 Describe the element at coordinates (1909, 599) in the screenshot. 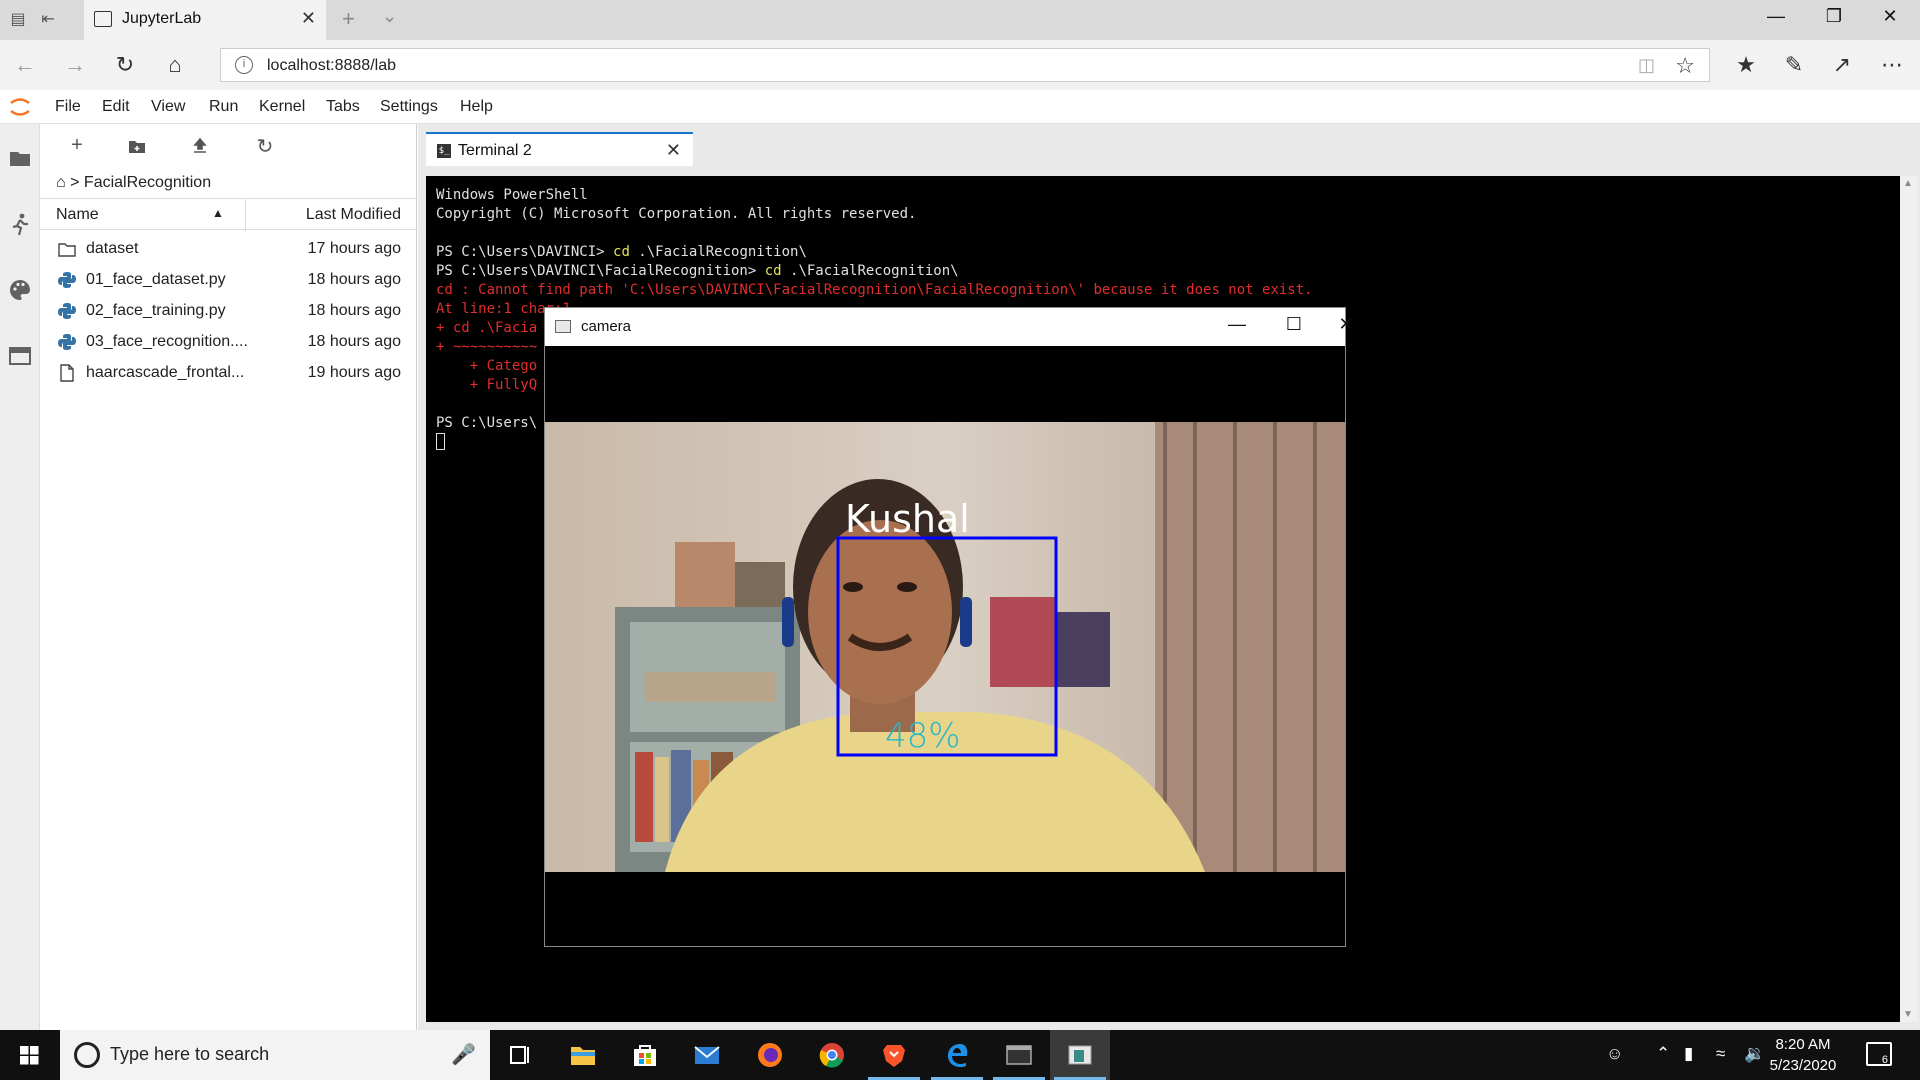

I see `terminal-scrollbar: ▲ ▼` at that location.